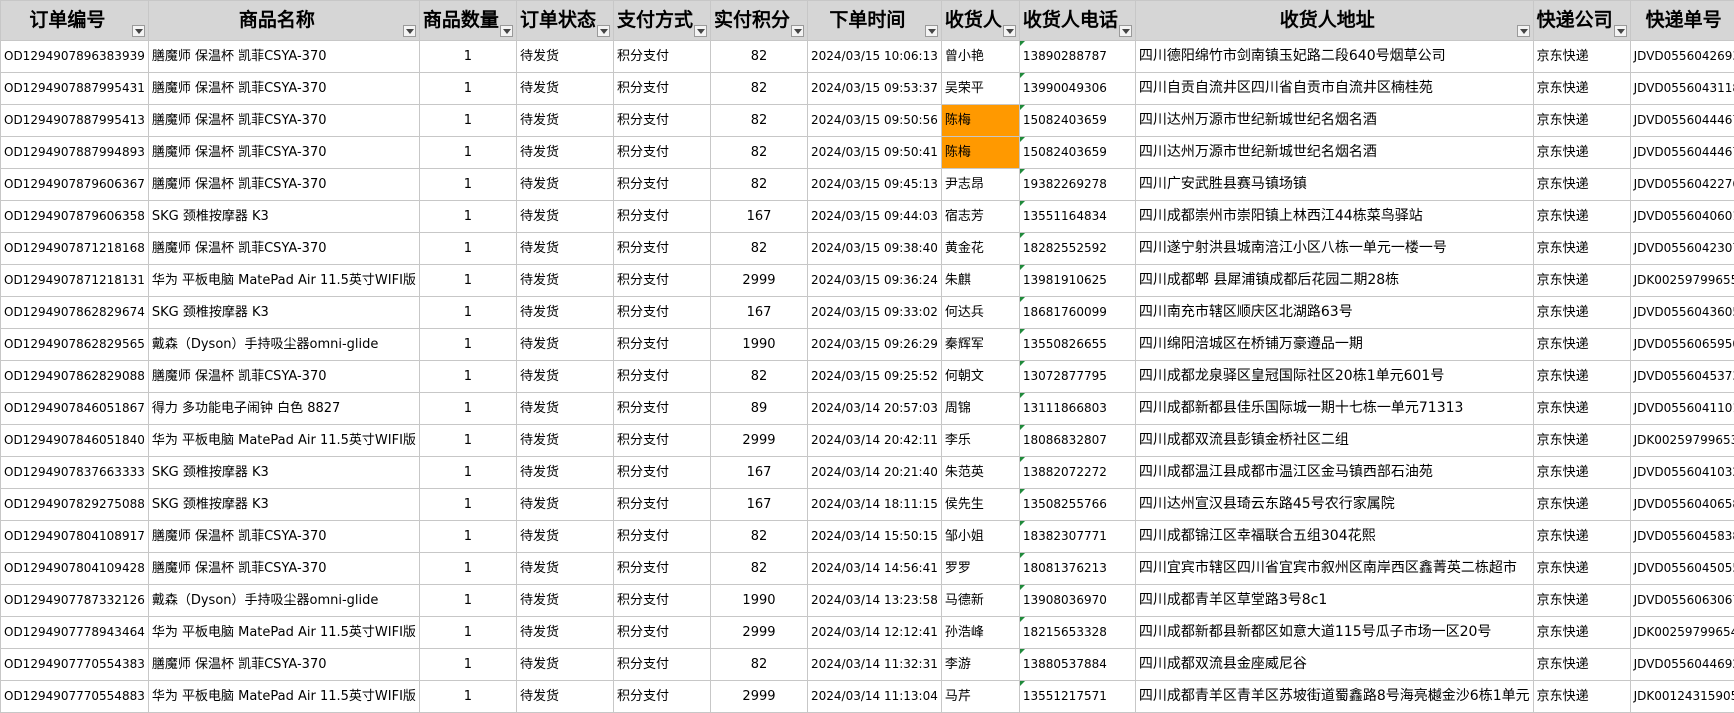 The height and width of the screenshot is (713, 1734). Describe the element at coordinates (661, 20) in the screenshot. I see `column-header-payment: 支付方式` at that location.